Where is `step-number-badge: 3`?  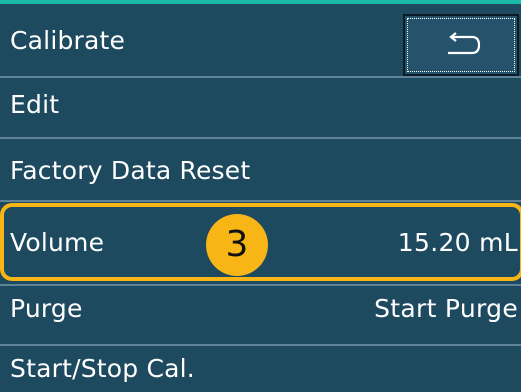 step-number-badge: 3 is located at coordinates (237, 245).